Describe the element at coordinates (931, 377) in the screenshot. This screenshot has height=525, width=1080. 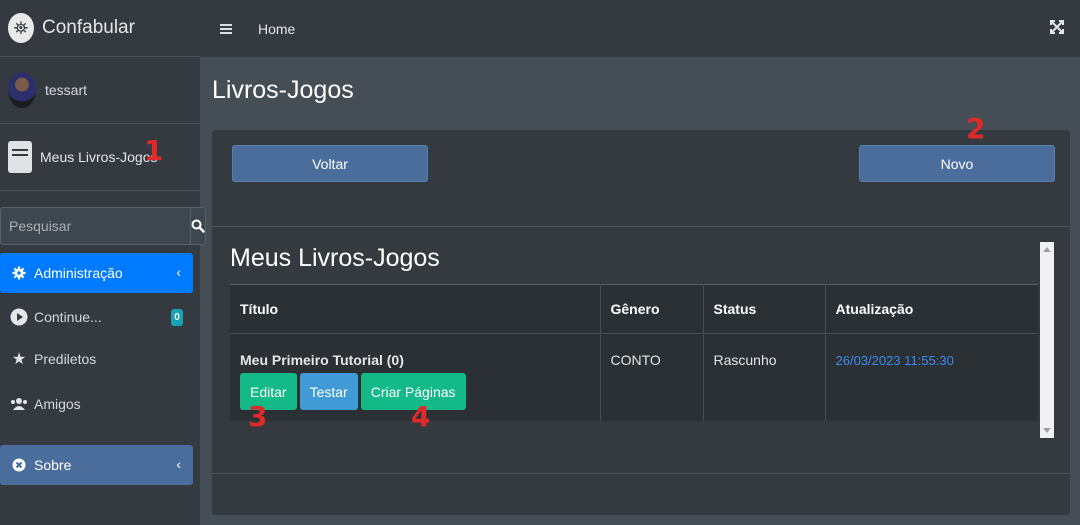
I see `updated-cell: 26/03/2023 11:55:30` at that location.